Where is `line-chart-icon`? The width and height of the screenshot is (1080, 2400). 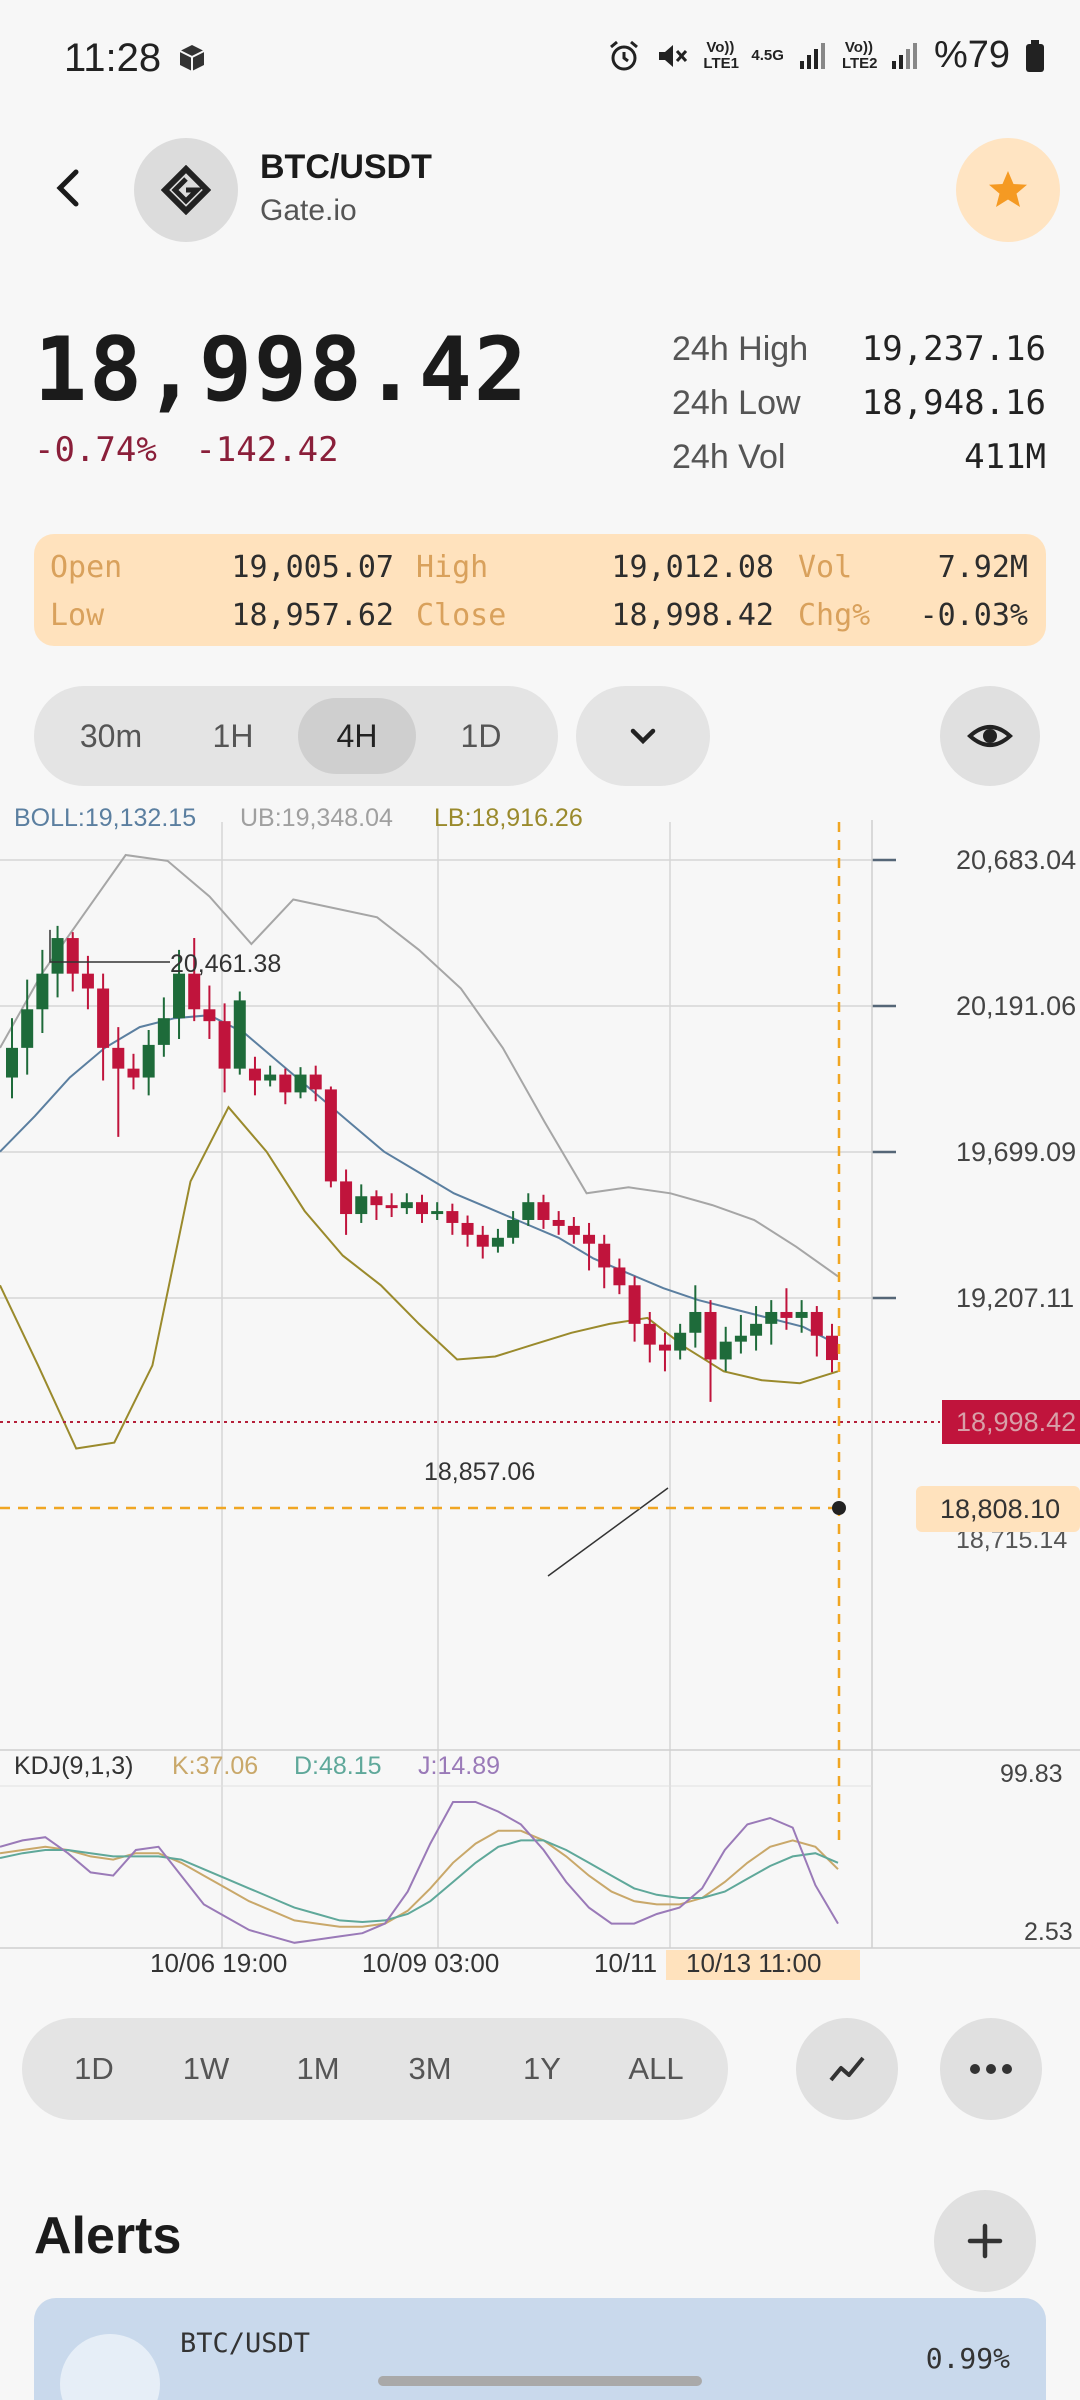
line-chart-icon is located at coordinates (847, 2069).